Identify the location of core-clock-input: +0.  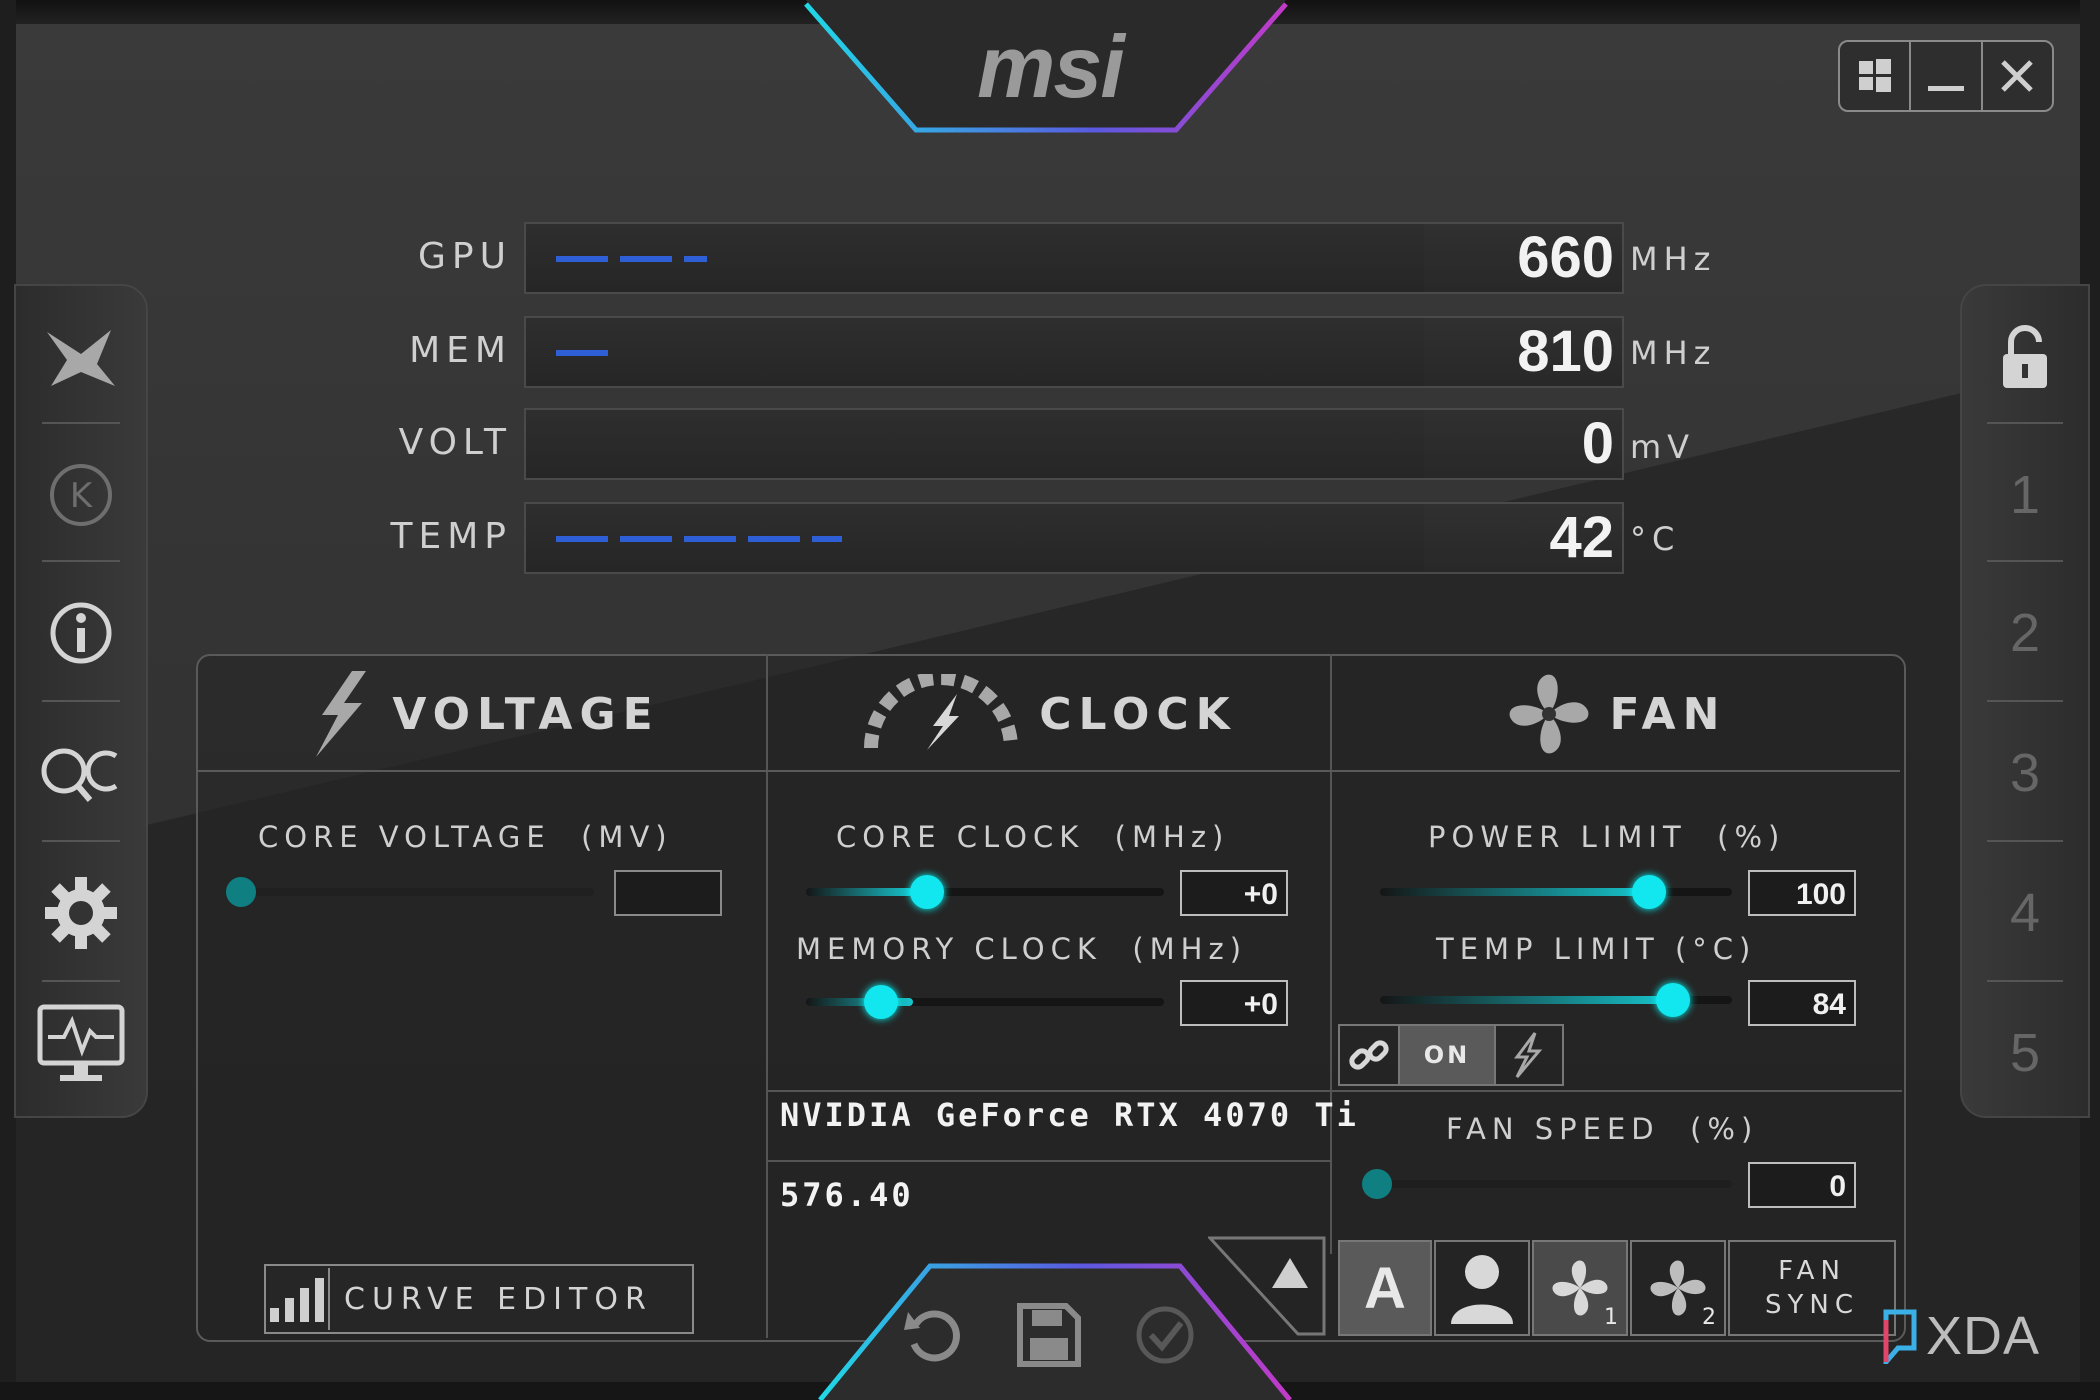
(1234, 893).